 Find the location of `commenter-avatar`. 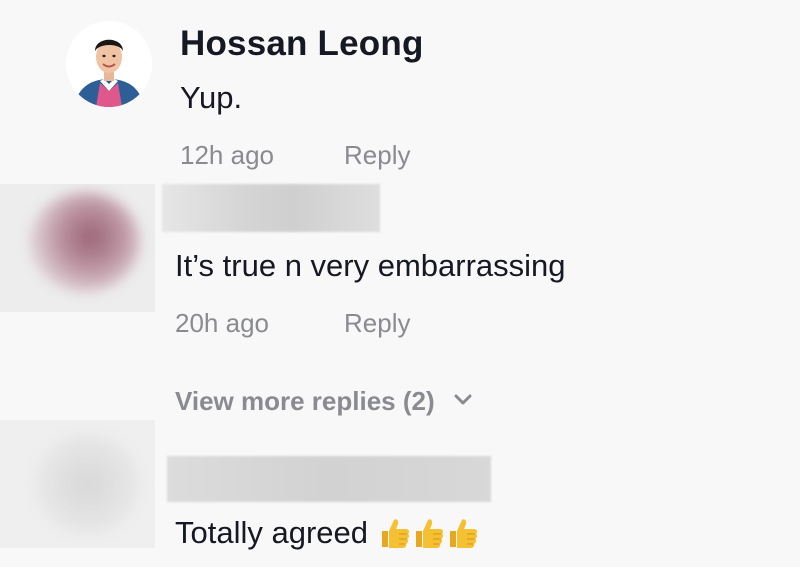

commenter-avatar is located at coordinates (109, 64).